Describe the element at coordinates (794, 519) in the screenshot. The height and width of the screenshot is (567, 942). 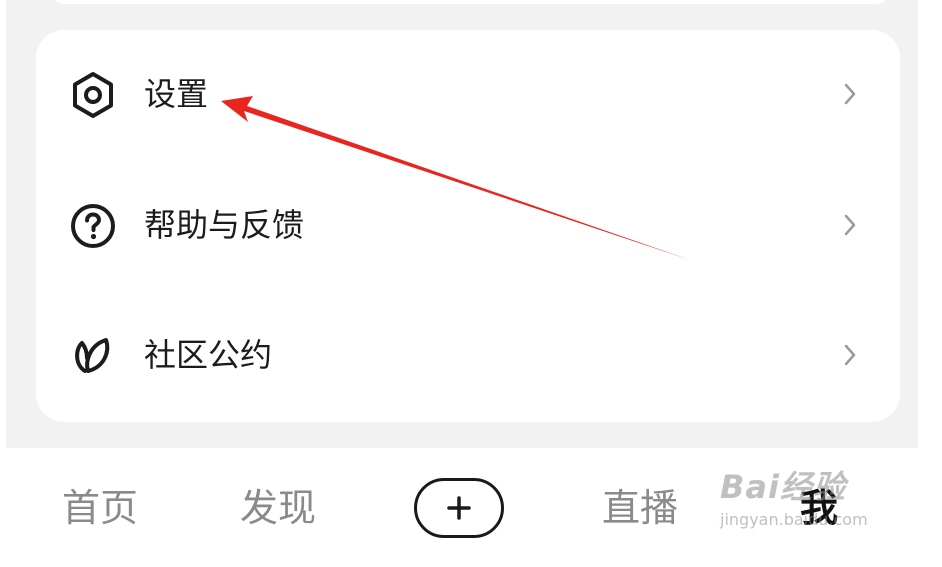
I see `watermark-url: jingyan.baidu.com` at that location.